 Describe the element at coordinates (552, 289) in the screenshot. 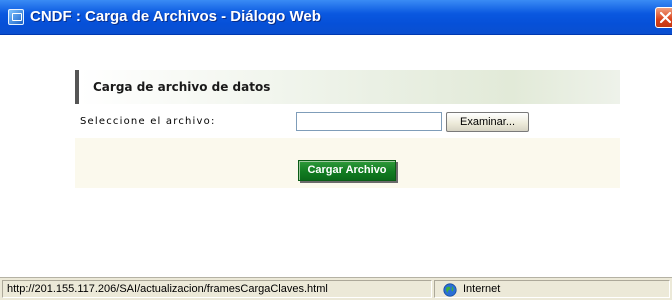

I see `security-zone: Internet` at that location.